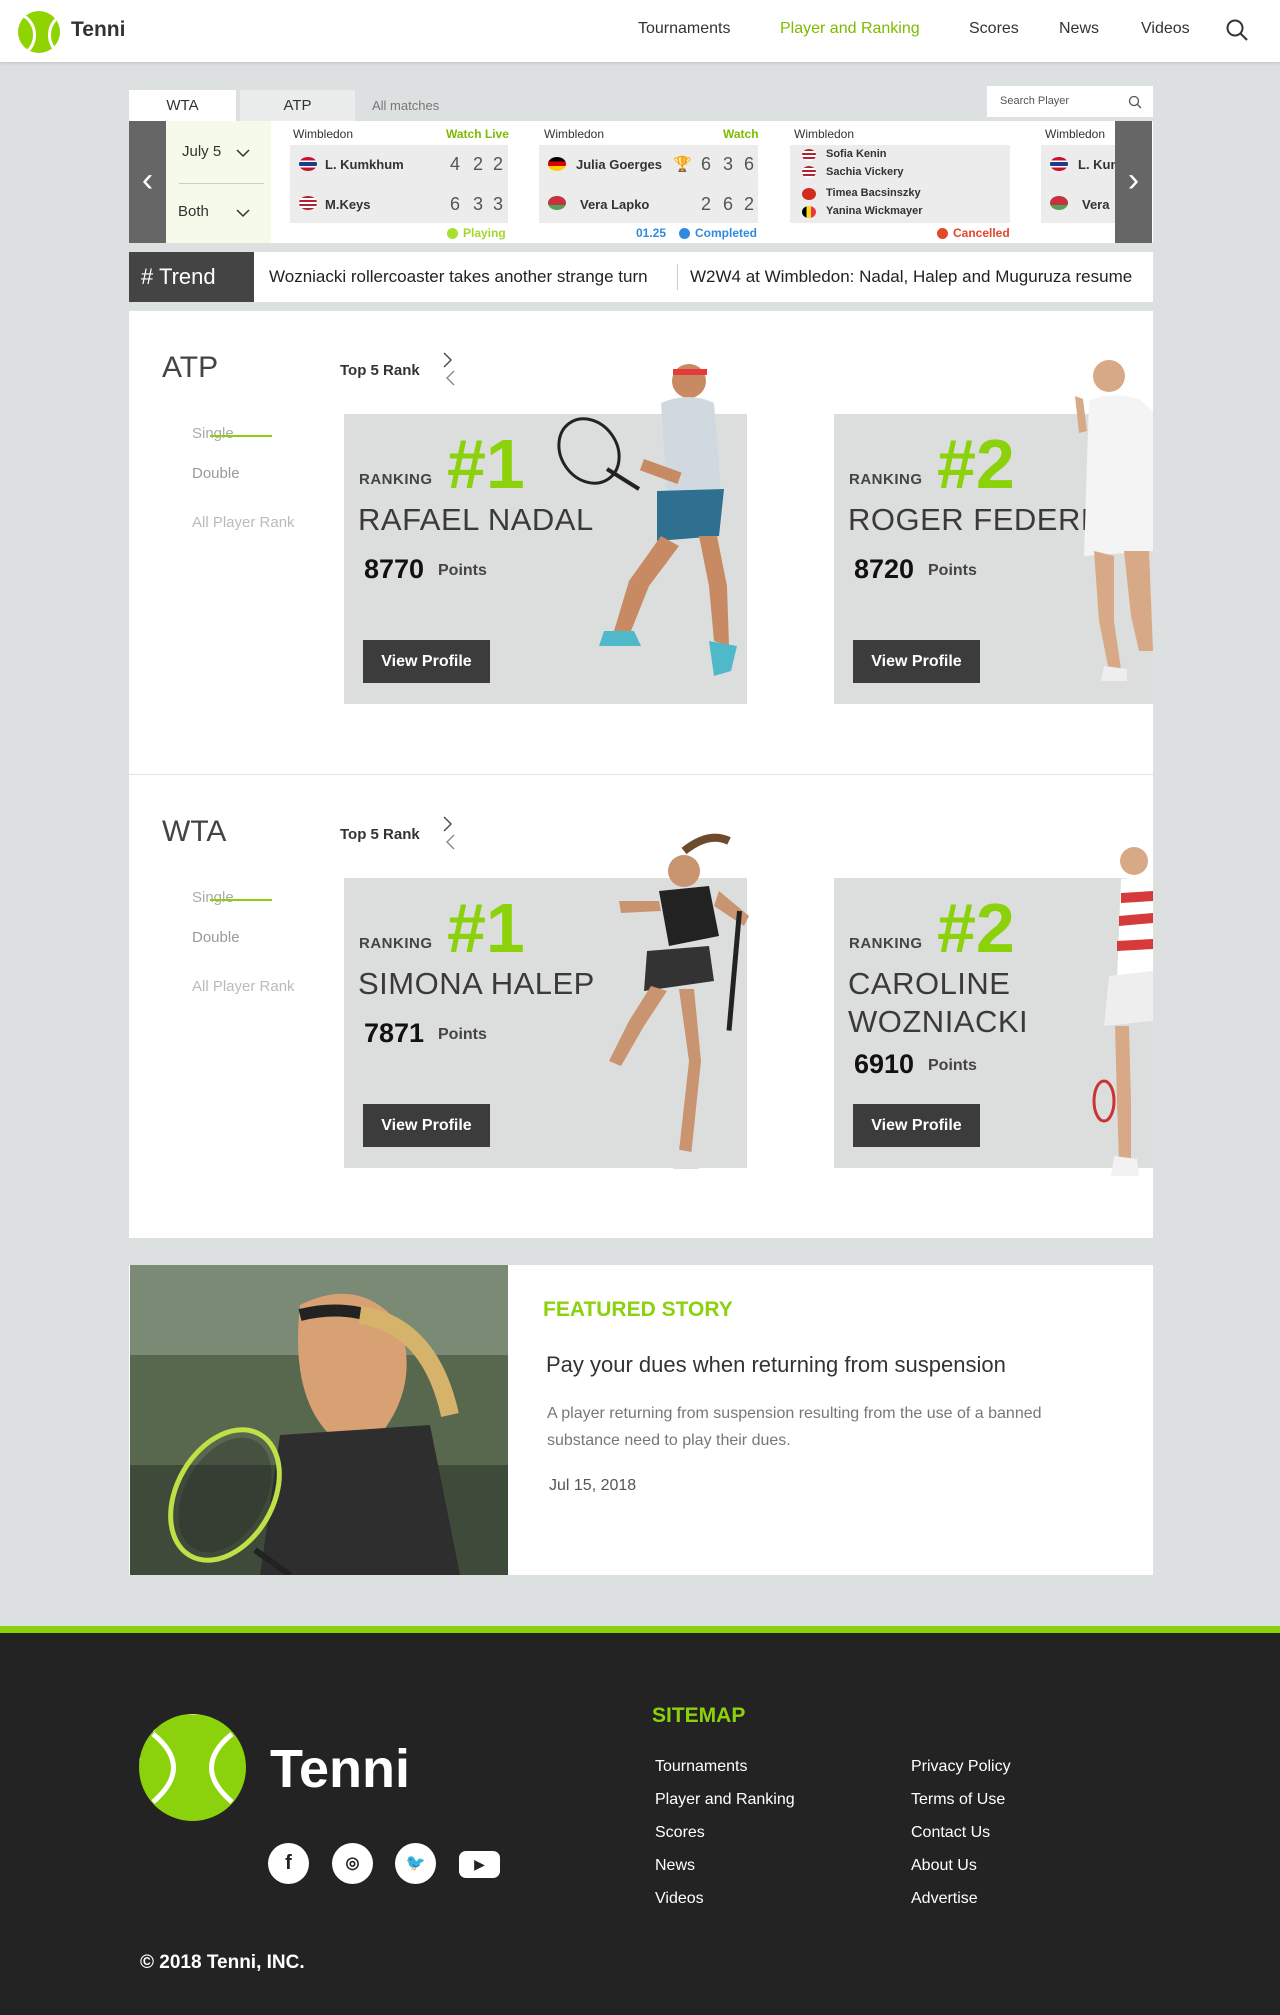 This screenshot has width=1280, height=2015. What do you see at coordinates (415, 1863) in the screenshot?
I see `twitter-icon: 🐦` at bounding box center [415, 1863].